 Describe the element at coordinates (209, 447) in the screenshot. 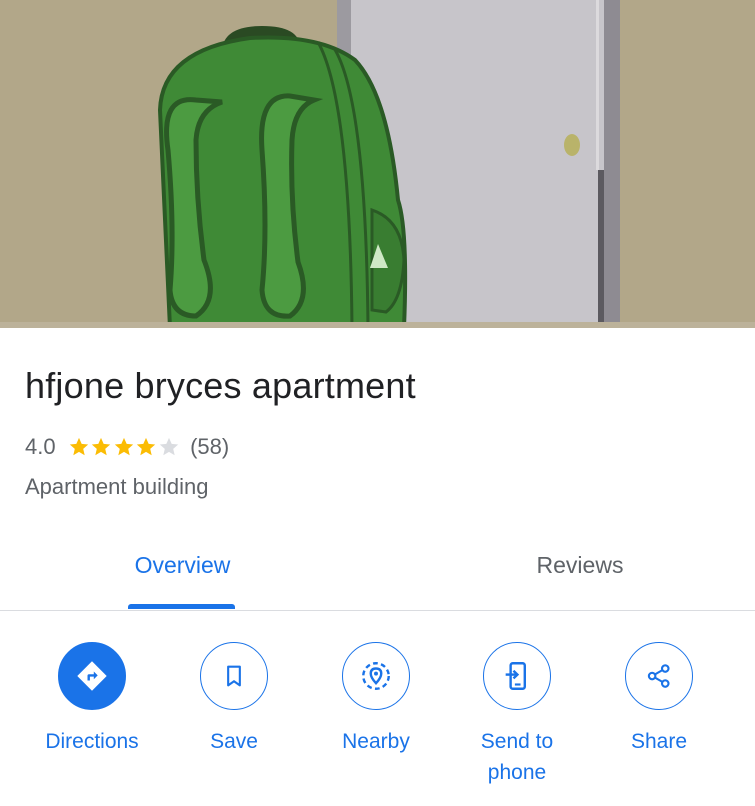

I see `review-count: (58)` at that location.